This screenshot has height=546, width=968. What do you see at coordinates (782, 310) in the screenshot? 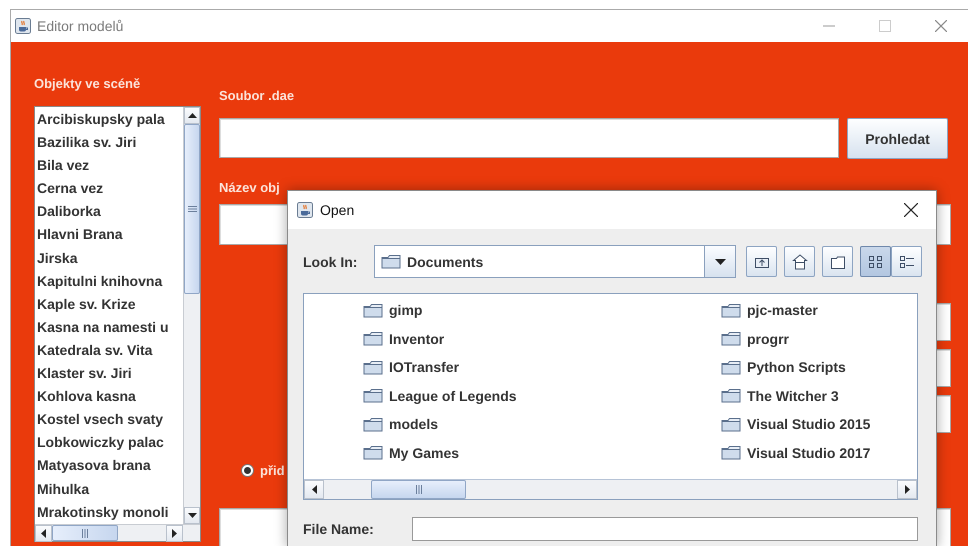
I see `folder-name: pjc-master` at bounding box center [782, 310].